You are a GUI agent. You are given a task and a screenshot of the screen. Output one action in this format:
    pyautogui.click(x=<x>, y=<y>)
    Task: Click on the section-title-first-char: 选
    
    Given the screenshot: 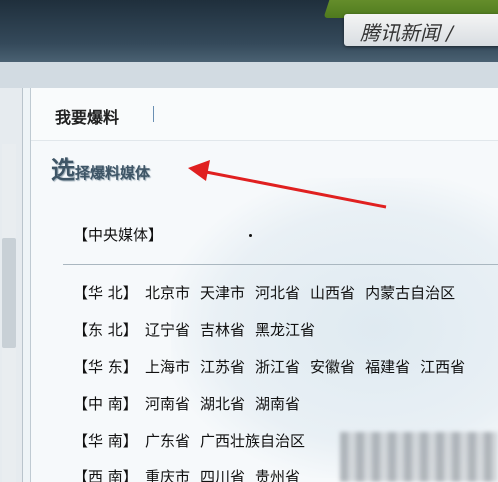 What is the action you would take?
    pyautogui.click(x=63, y=170)
    